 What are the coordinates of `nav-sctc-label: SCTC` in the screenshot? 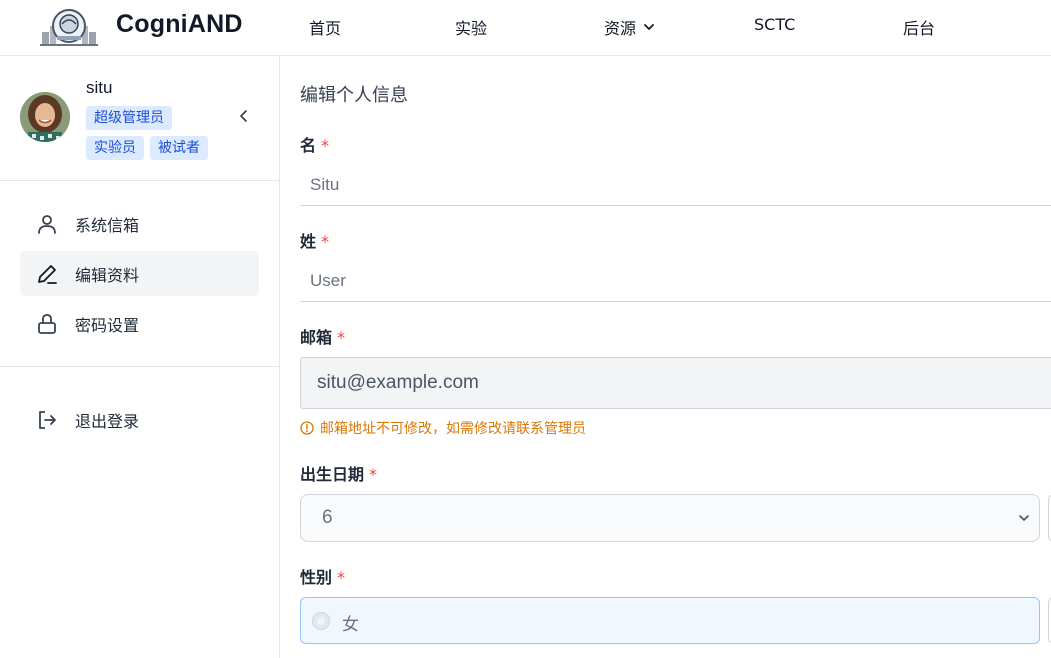 It's located at (775, 24).